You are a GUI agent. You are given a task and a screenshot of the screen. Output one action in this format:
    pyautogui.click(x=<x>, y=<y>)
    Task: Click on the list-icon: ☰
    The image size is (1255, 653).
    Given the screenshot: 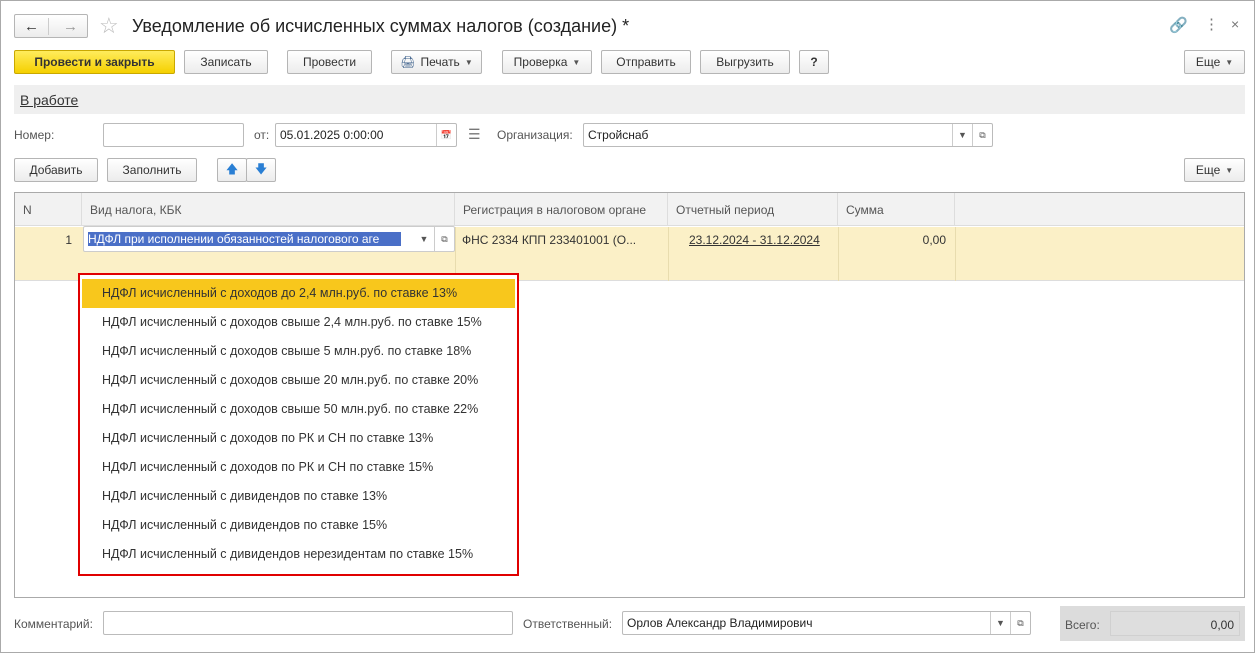 What is the action you would take?
    pyautogui.click(x=474, y=134)
    